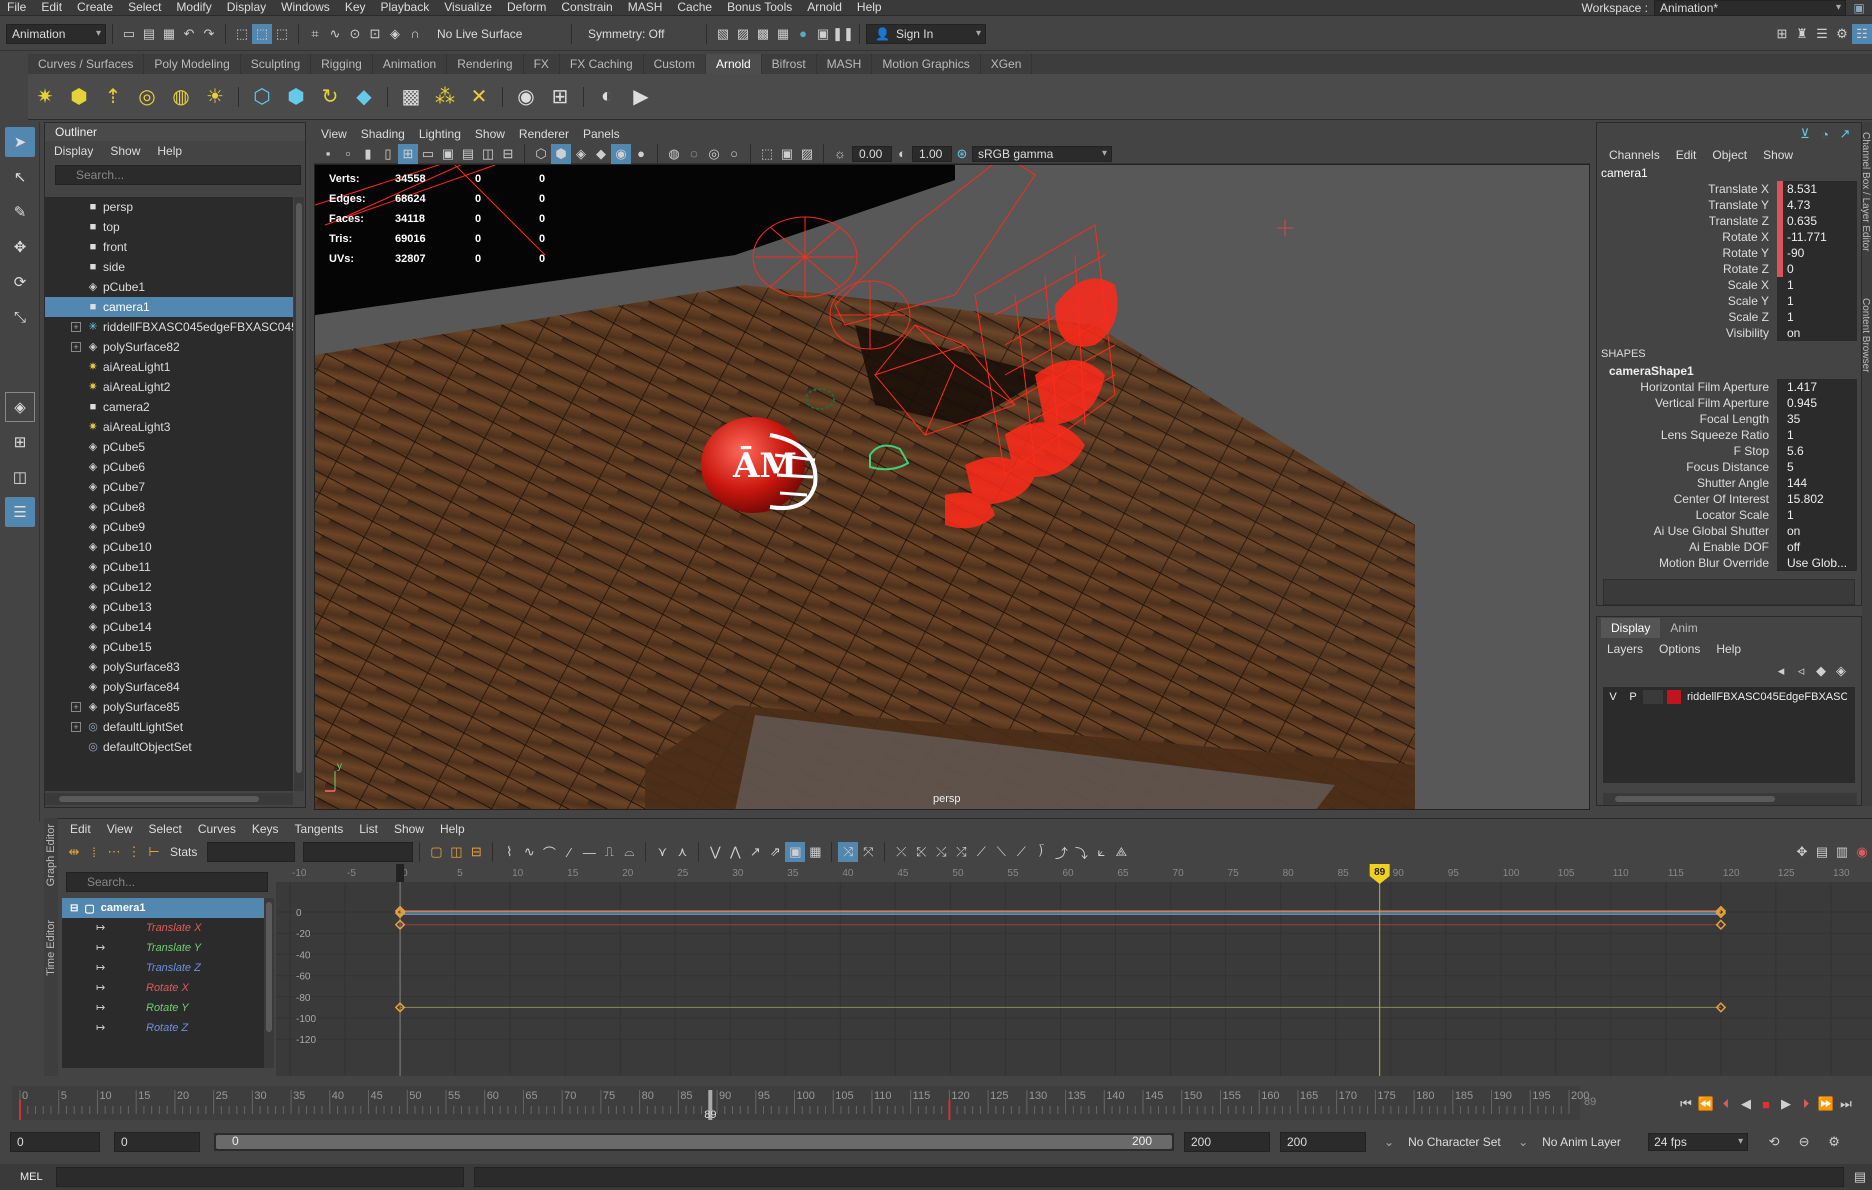 Image resolution: width=1872 pixels, height=1190 pixels. I want to click on menu-modify: Modify, so click(194, 7).